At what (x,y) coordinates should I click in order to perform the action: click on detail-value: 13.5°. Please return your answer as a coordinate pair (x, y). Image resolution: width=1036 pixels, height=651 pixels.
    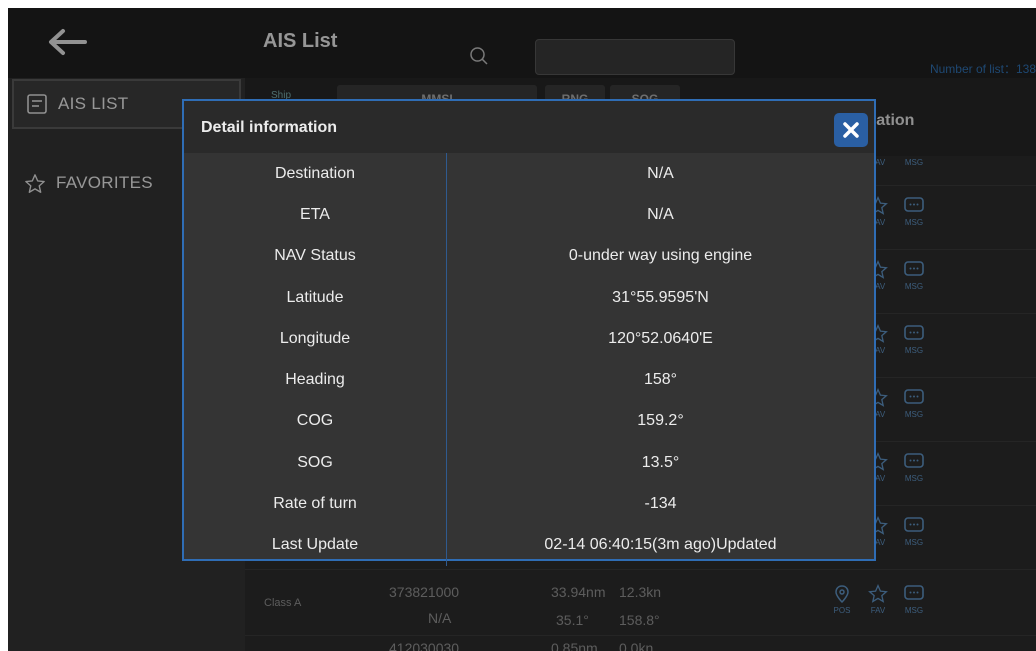
    Looking at the image, I should click on (660, 462).